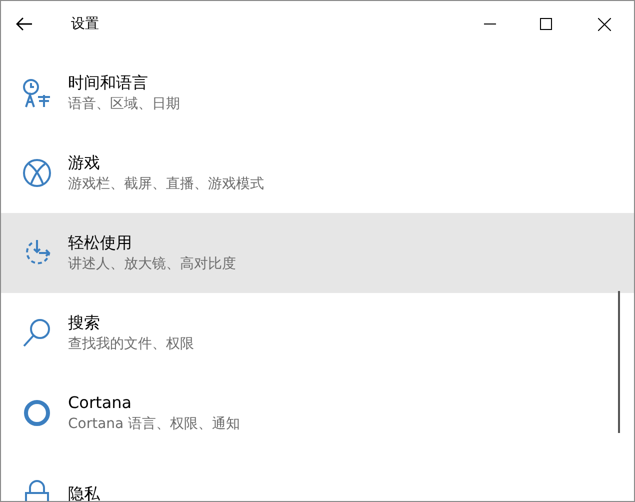 Image resolution: width=635 pixels, height=502 pixels. I want to click on close-icon, so click(604, 24).